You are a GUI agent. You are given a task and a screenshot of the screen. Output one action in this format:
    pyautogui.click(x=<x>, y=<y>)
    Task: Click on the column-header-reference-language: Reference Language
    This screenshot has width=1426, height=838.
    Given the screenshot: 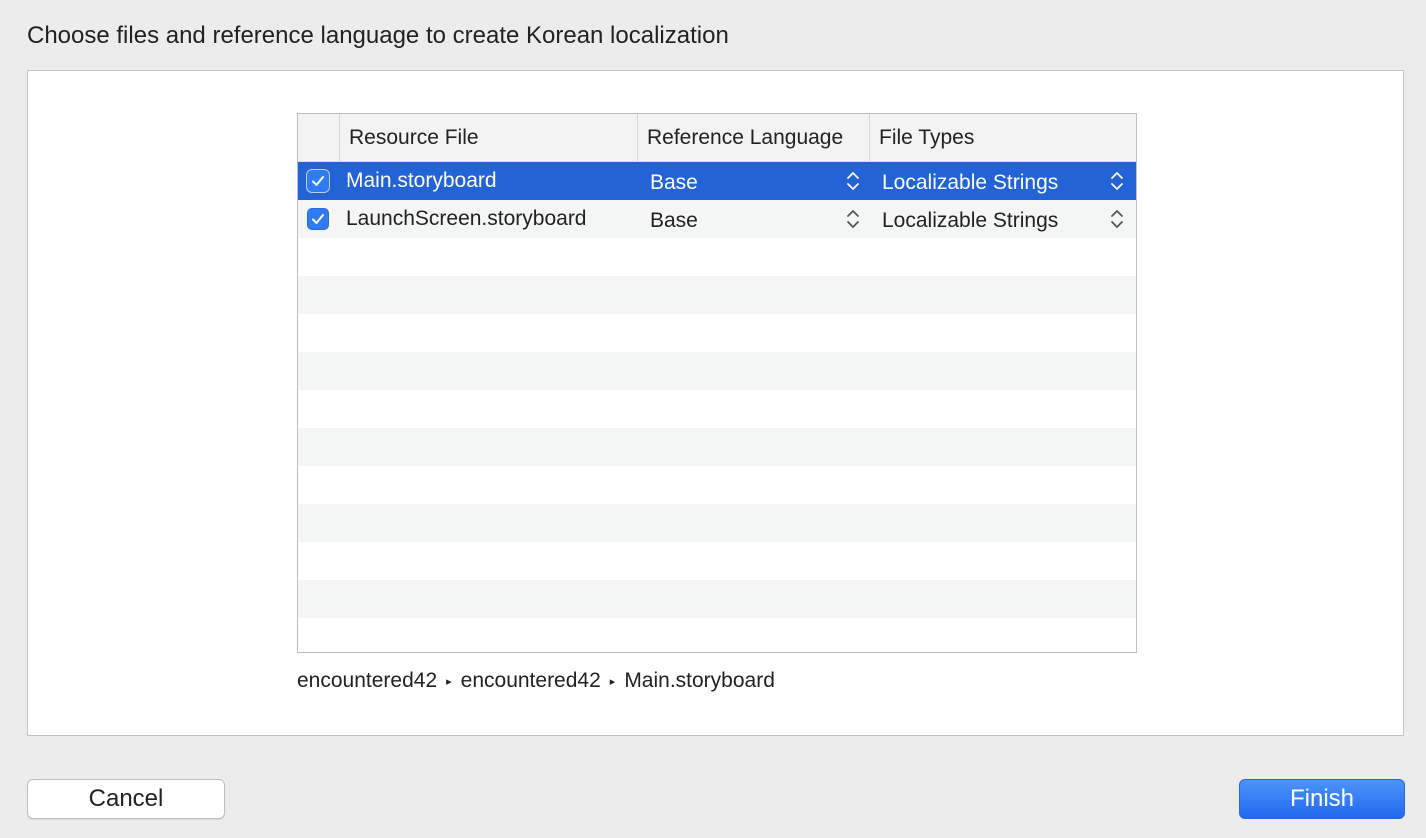 What is the action you would take?
    pyautogui.click(x=753, y=137)
    